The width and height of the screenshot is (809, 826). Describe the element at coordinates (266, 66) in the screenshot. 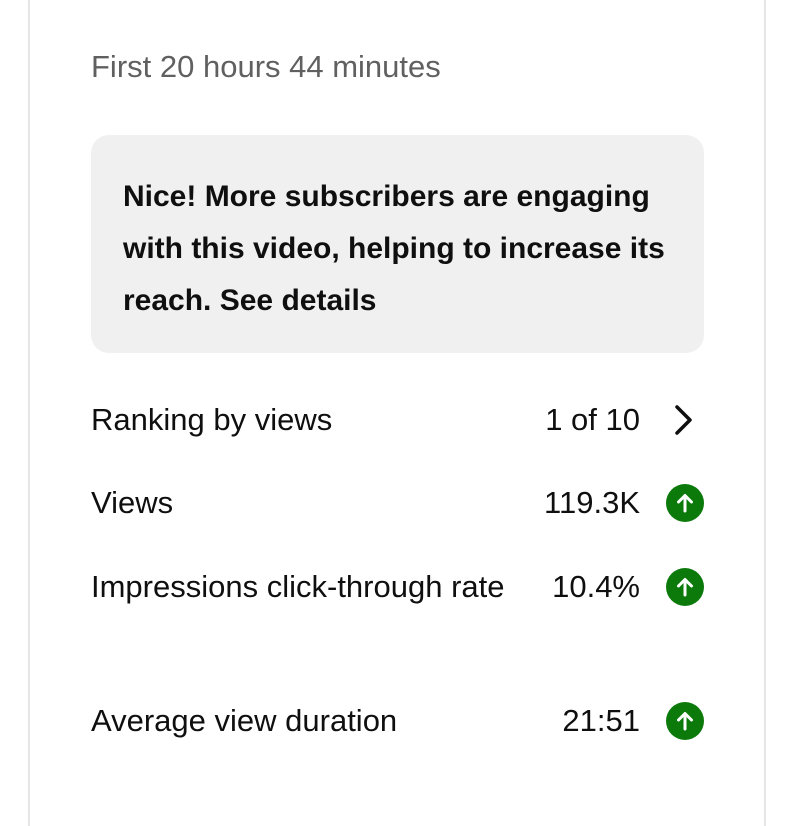

I see `period-subtitle: First 20 hours 44 minutes` at that location.